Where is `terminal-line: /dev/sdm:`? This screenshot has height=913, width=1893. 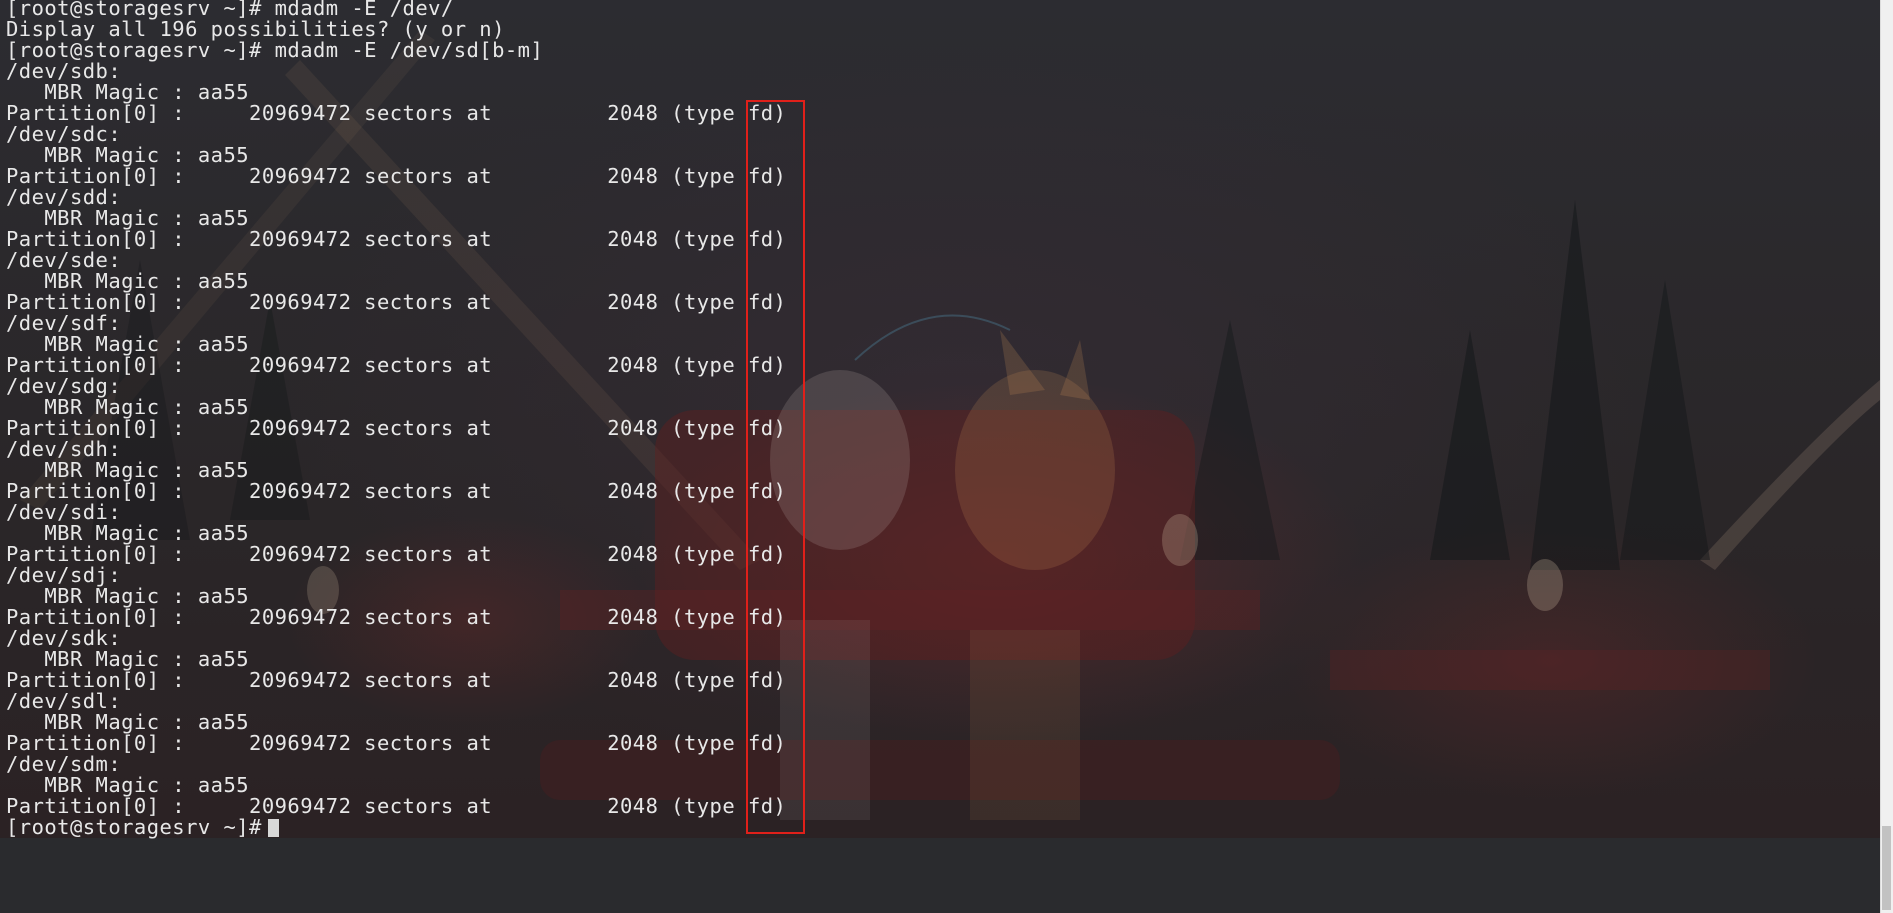
terminal-line: /dev/sdm: is located at coordinates (64, 764).